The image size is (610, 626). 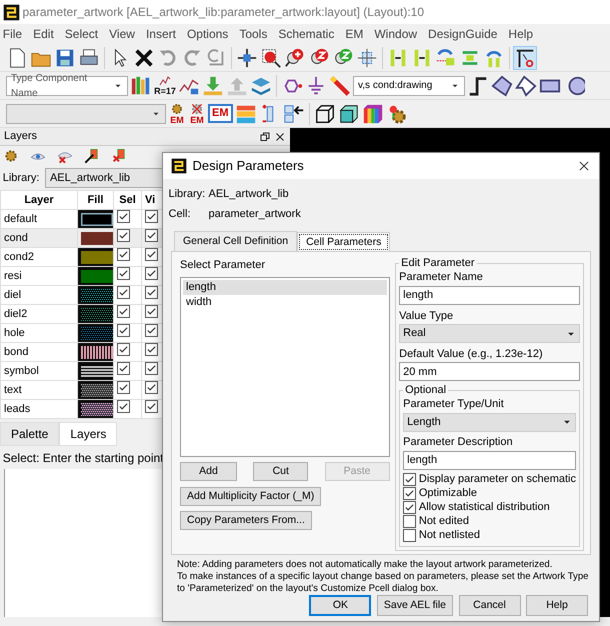 I want to click on group-title: Edit Parameter, so click(x=438, y=263).